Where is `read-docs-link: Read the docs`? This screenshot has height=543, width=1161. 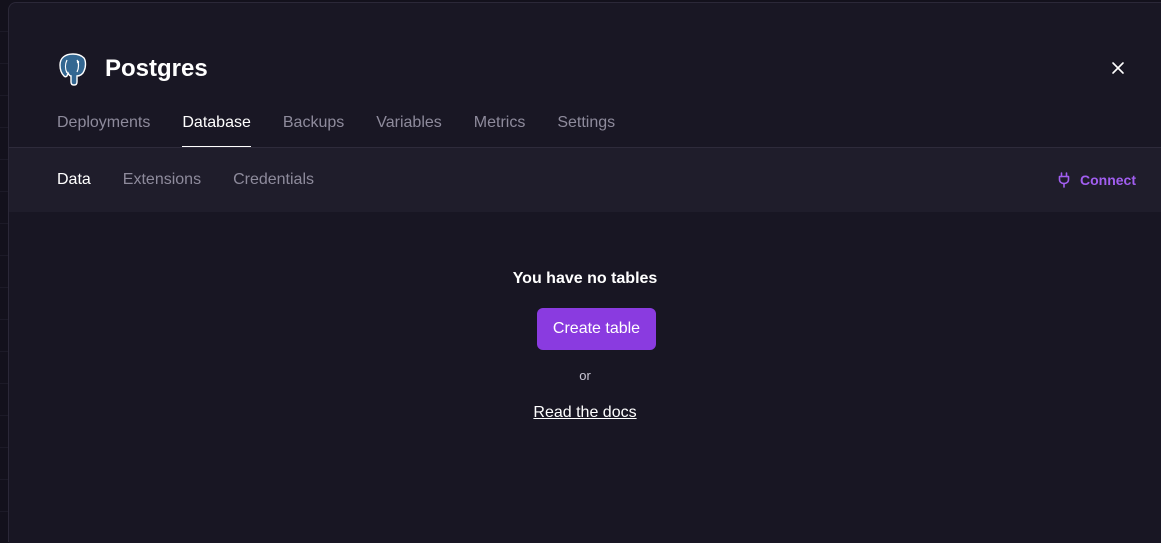 read-docs-link: Read the docs is located at coordinates (584, 412).